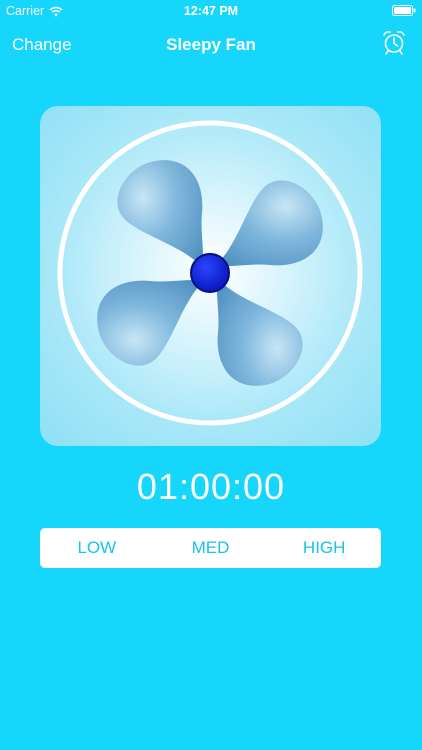  I want to click on timer-display: 01:00:00, so click(211, 486).